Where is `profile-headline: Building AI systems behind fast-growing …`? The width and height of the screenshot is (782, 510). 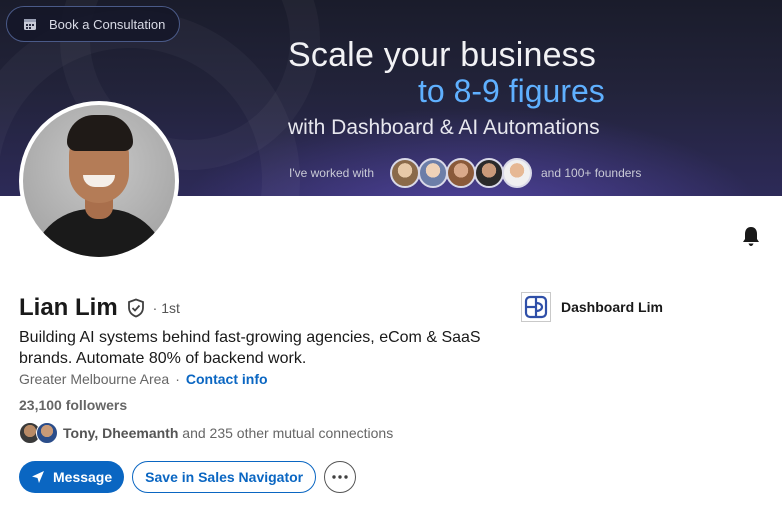
profile-headline: Building AI systems behind fast-growing … is located at coordinates (250, 348).